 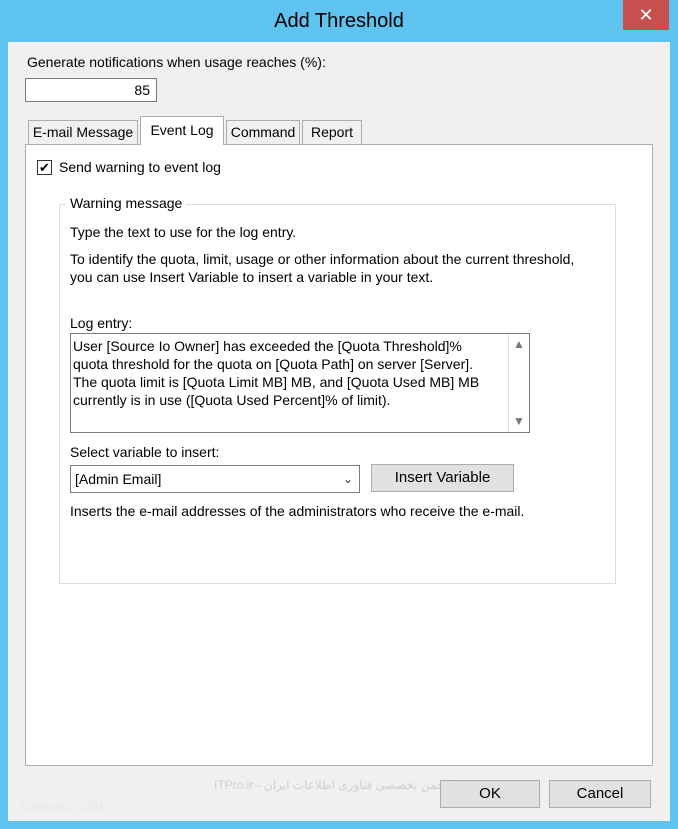 I want to click on log-entry-scrollbar: ▲ ▼, so click(x=518, y=383).